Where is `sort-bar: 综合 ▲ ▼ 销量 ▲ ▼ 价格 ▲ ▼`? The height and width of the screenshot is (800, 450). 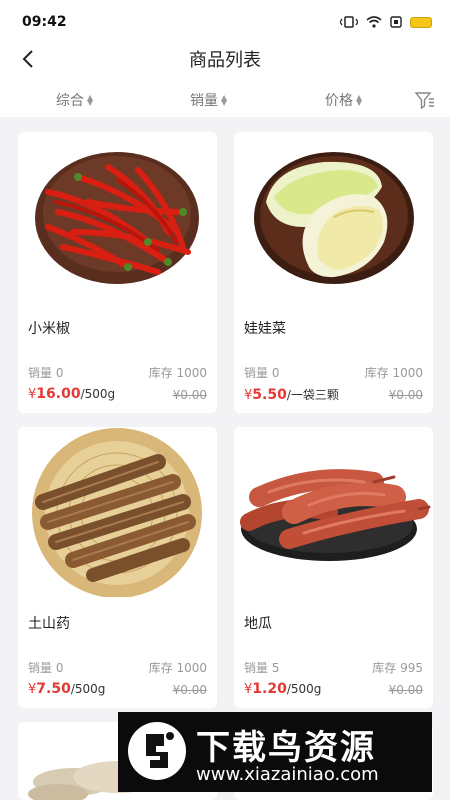 sort-bar: 综合 ▲ ▼ 销量 ▲ ▼ 价格 ▲ ▼ is located at coordinates (225, 99).